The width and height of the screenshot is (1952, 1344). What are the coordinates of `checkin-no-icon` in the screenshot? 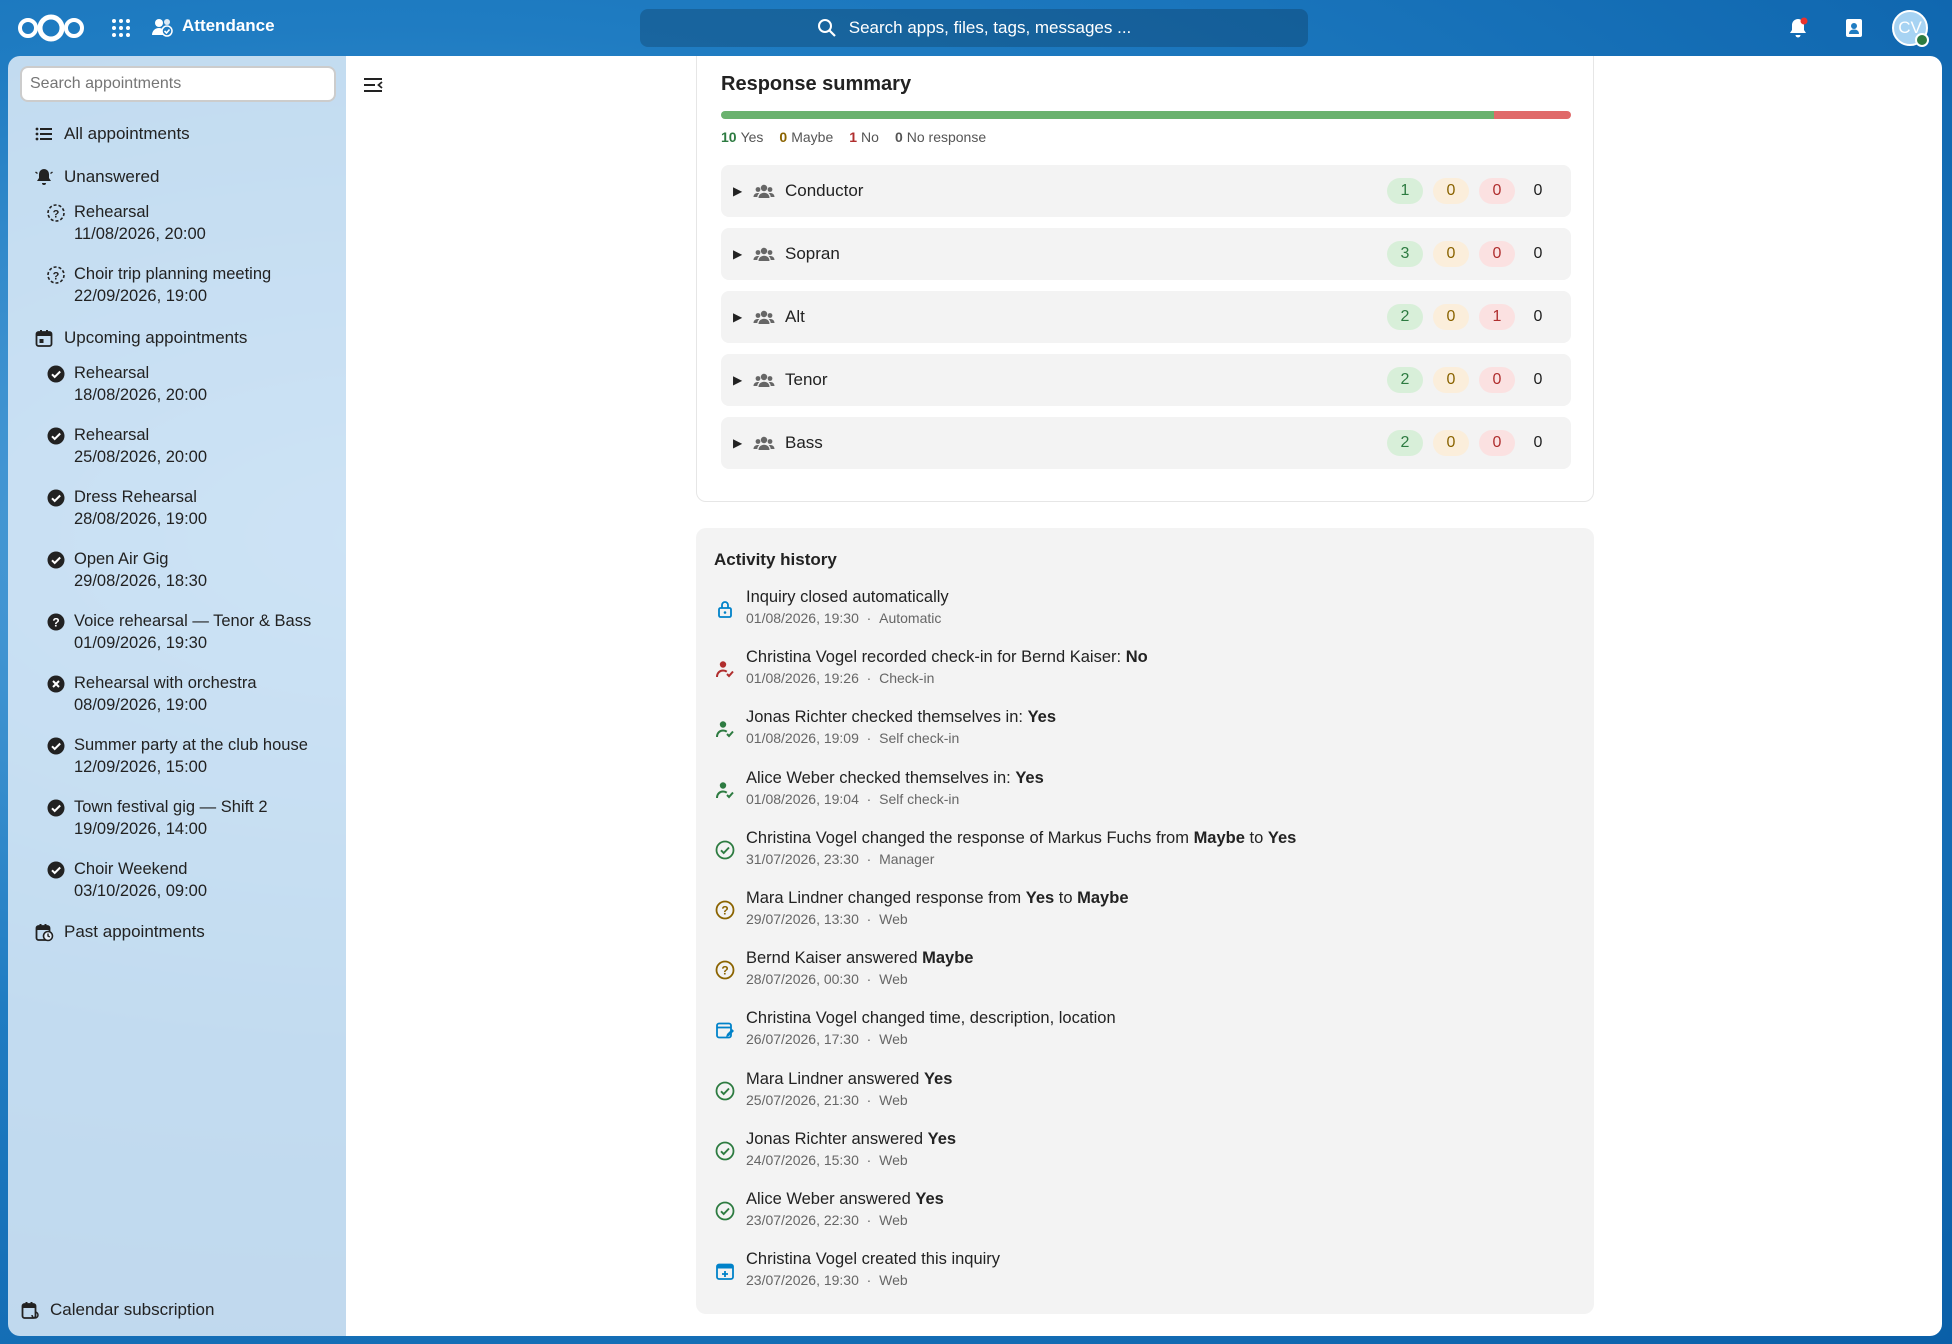 It's located at (725, 669).